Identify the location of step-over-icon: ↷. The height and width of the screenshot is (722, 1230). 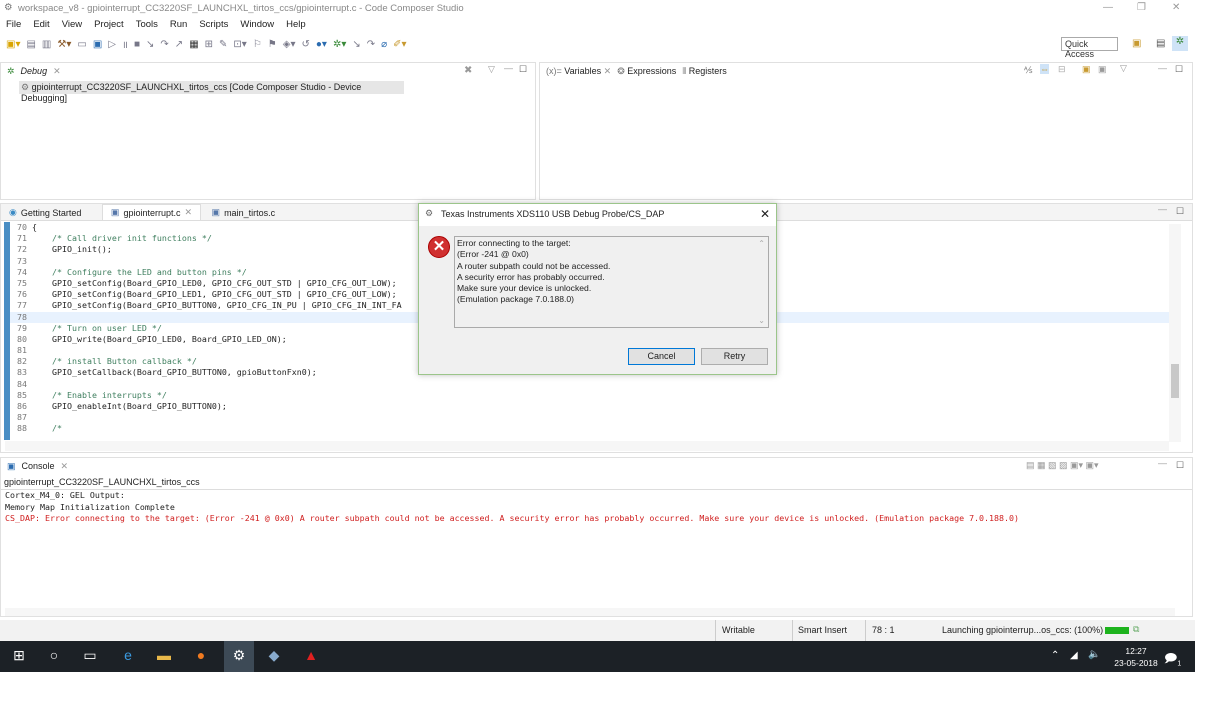
(164, 44).